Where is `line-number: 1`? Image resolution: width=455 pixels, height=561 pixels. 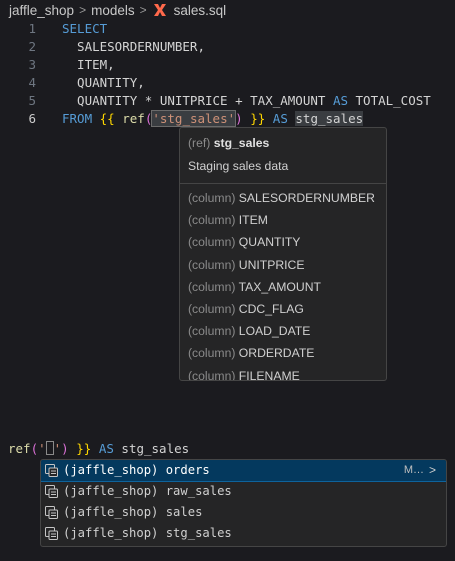 line-number: 1 is located at coordinates (32, 28).